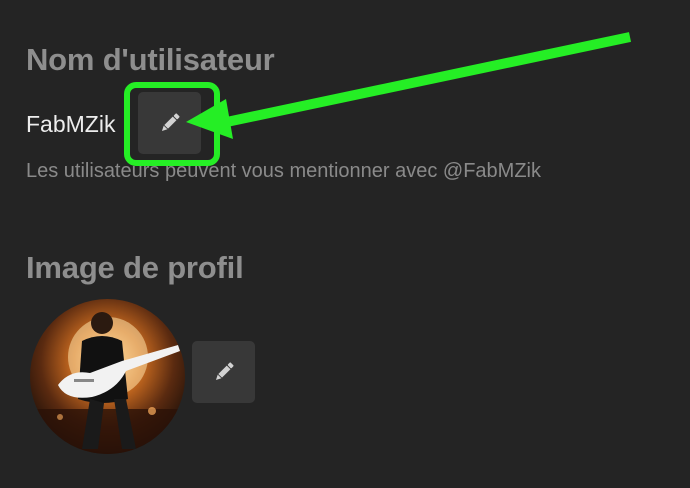 Image resolution: width=690 pixels, height=488 pixels. I want to click on edit-username-button, so click(169, 123).